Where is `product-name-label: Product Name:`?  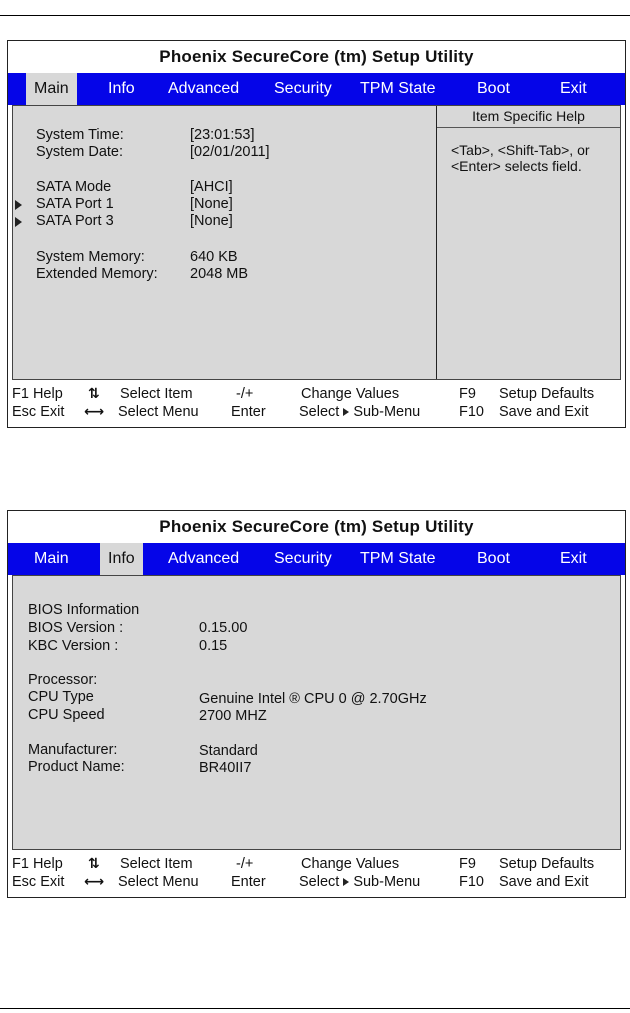
product-name-label: Product Name: is located at coordinates (76, 767).